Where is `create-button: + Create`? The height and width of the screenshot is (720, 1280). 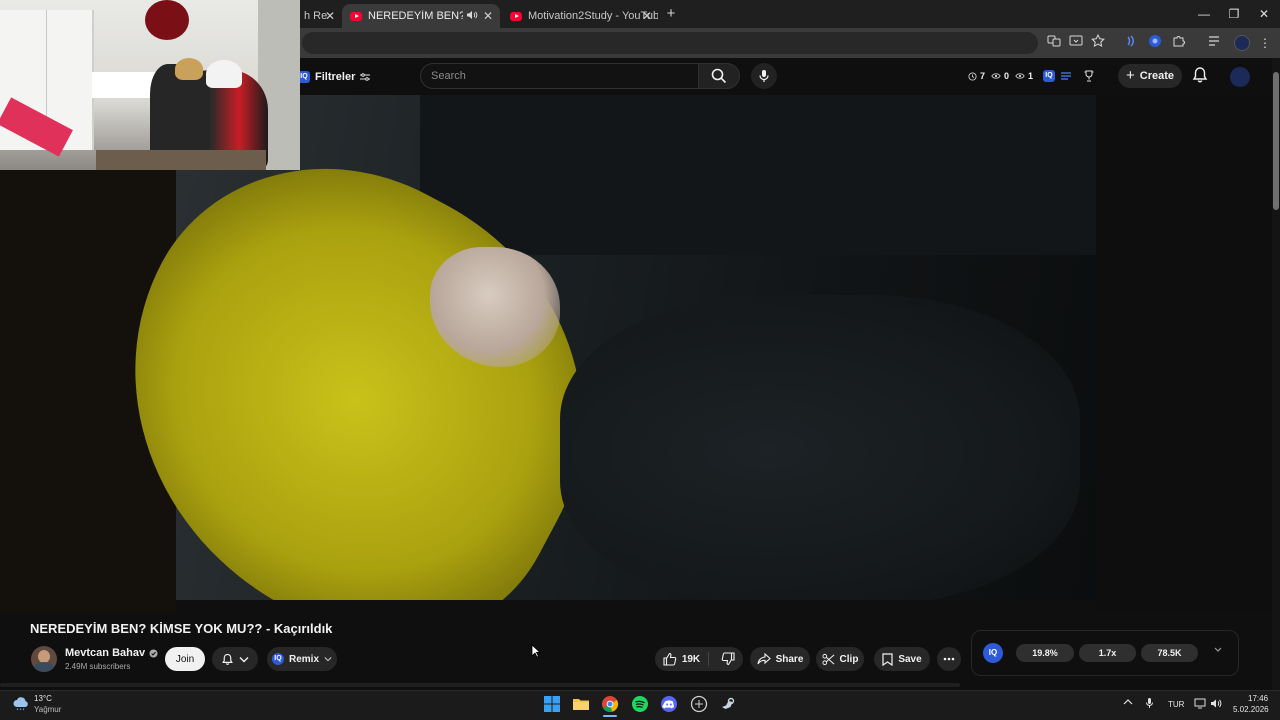
create-button: + Create is located at coordinates (1150, 76).